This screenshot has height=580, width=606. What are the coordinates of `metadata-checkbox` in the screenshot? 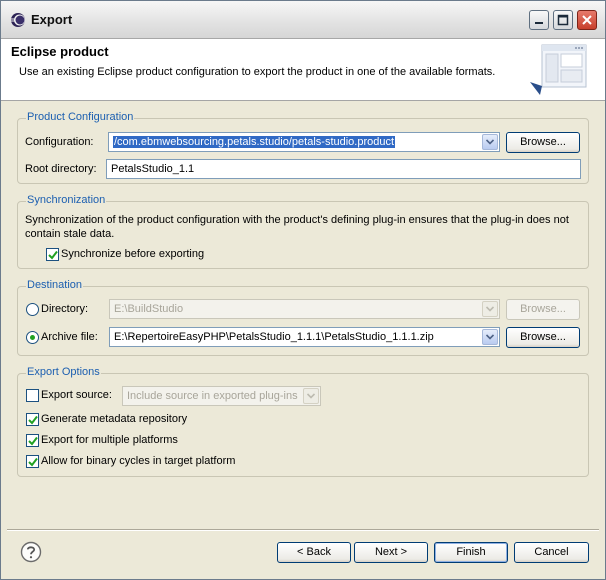 It's located at (32, 419).